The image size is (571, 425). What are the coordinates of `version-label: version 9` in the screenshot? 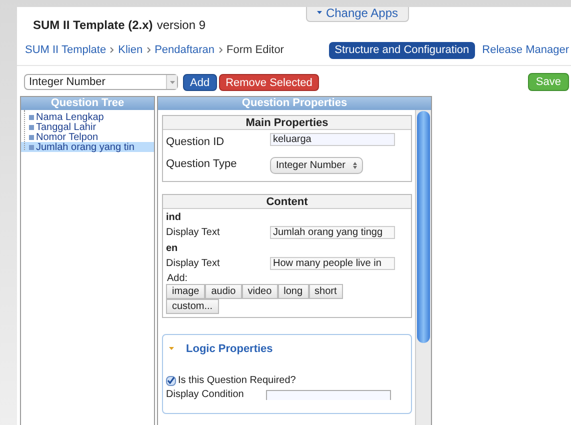 It's located at (181, 25).